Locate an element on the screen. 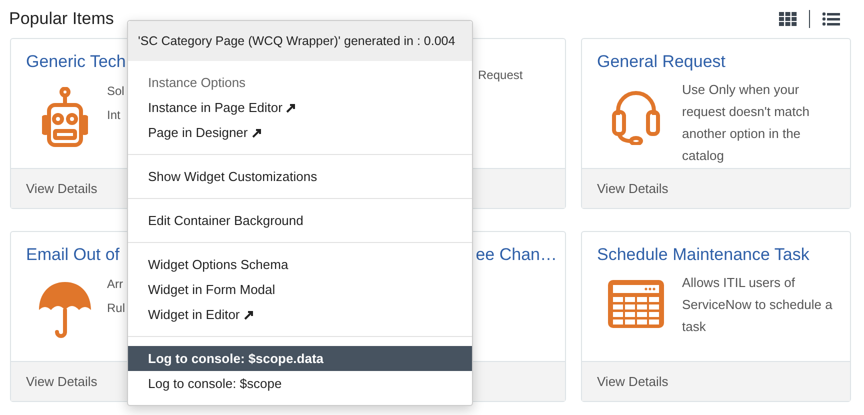  menu-item: Widget in Editor is located at coordinates (300, 314).